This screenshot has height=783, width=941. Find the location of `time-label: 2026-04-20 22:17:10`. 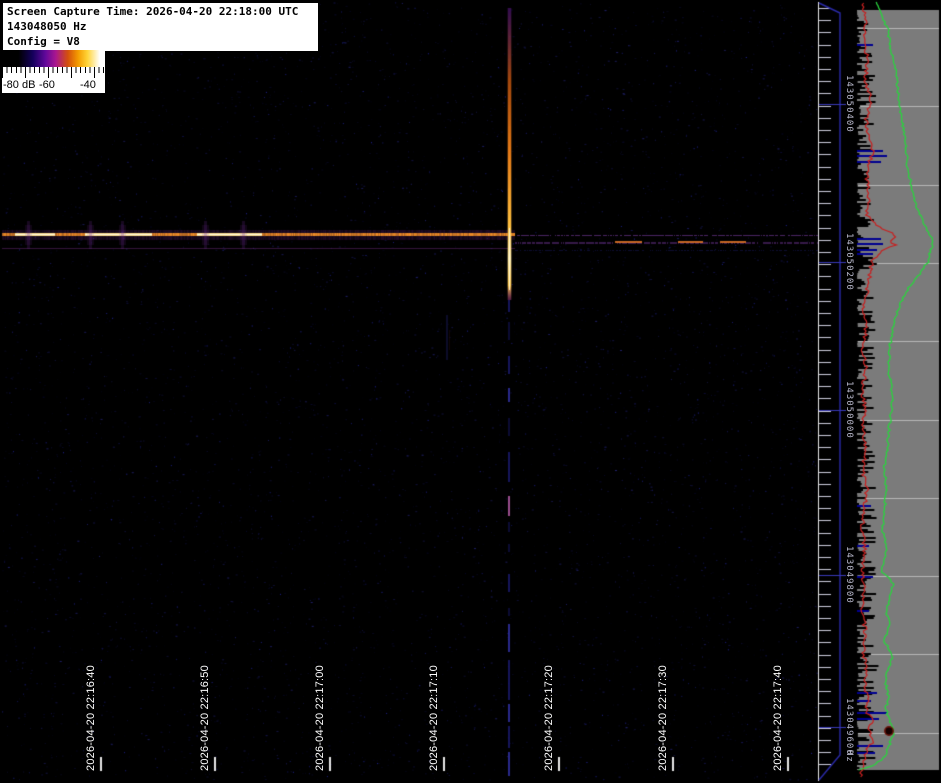

time-label: 2026-04-20 22:17:10 is located at coordinates (434, 718).